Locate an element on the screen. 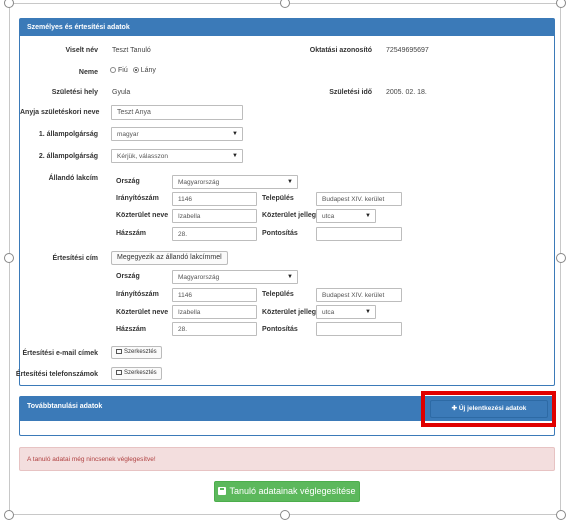  perm-street-input: Izabella is located at coordinates (214, 216).